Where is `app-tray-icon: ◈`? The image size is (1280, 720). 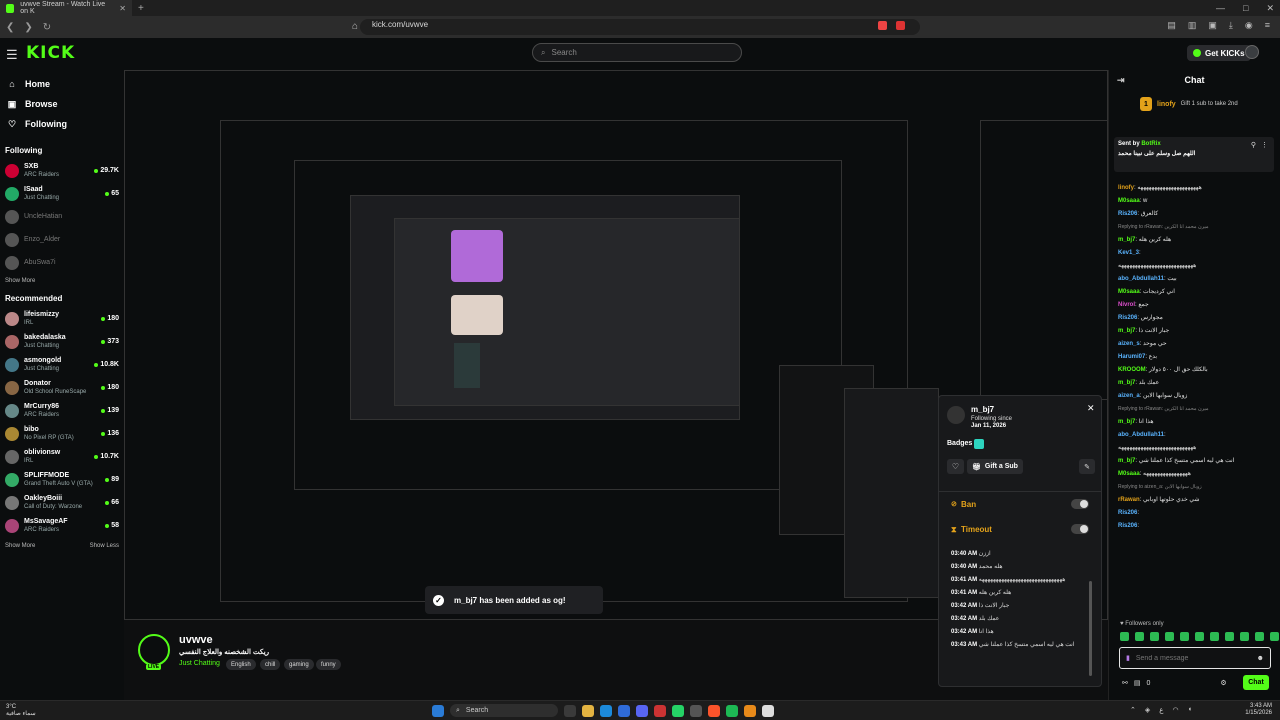
app-tray-icon: ◈ is located at coordinates (1147, 710).